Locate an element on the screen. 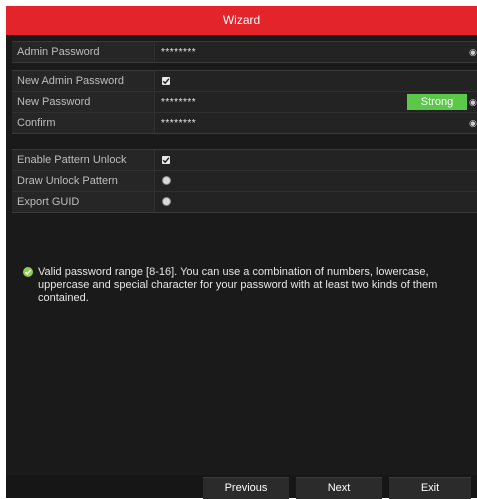 The width and height of the screenshot is (477, 499). export-guid-cell is located at coordinates (316, 202).